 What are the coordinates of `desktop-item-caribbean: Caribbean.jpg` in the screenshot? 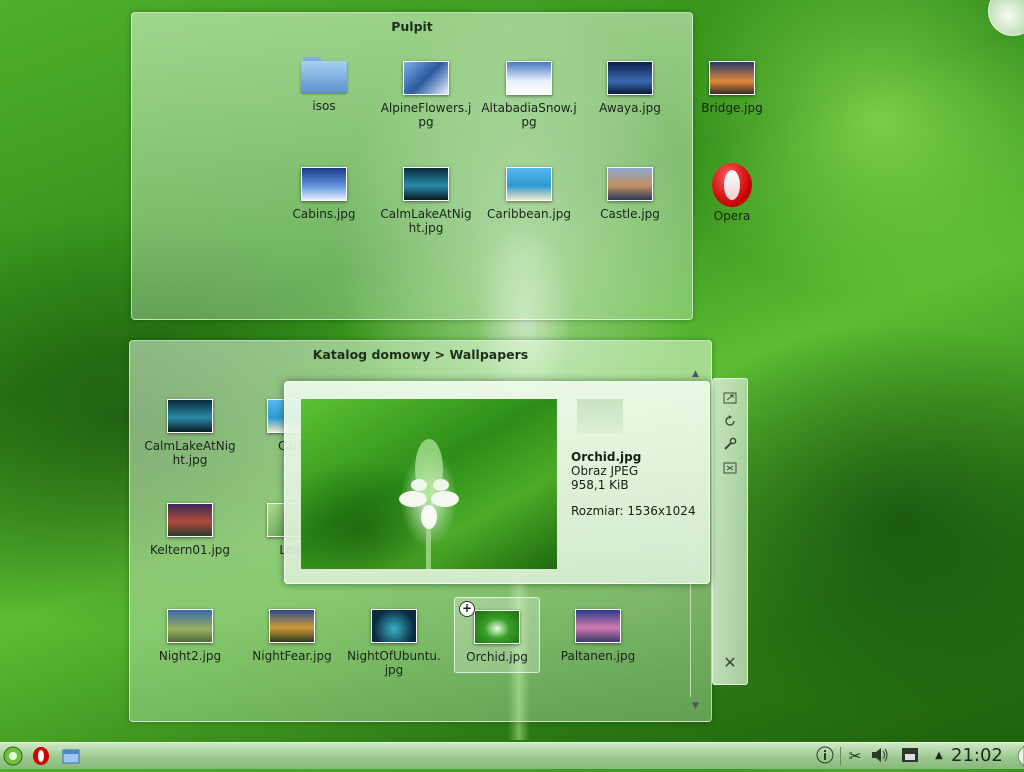 It's located at (529, 194).